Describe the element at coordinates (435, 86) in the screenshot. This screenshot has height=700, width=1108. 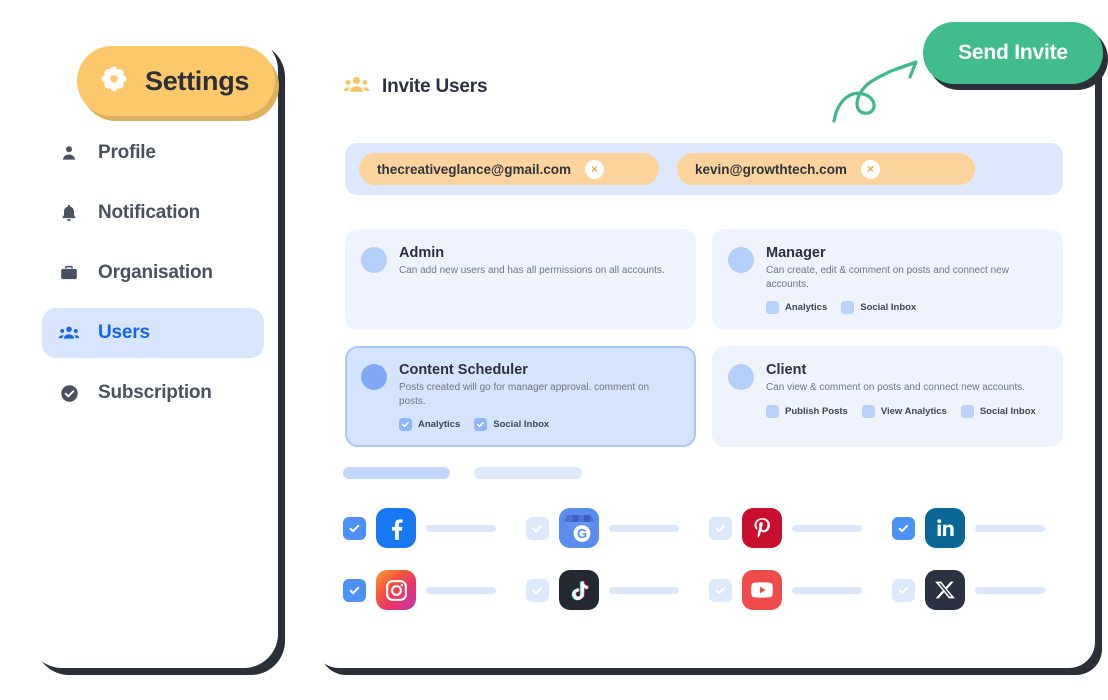
I see `page-title: Invite Users` at that location.